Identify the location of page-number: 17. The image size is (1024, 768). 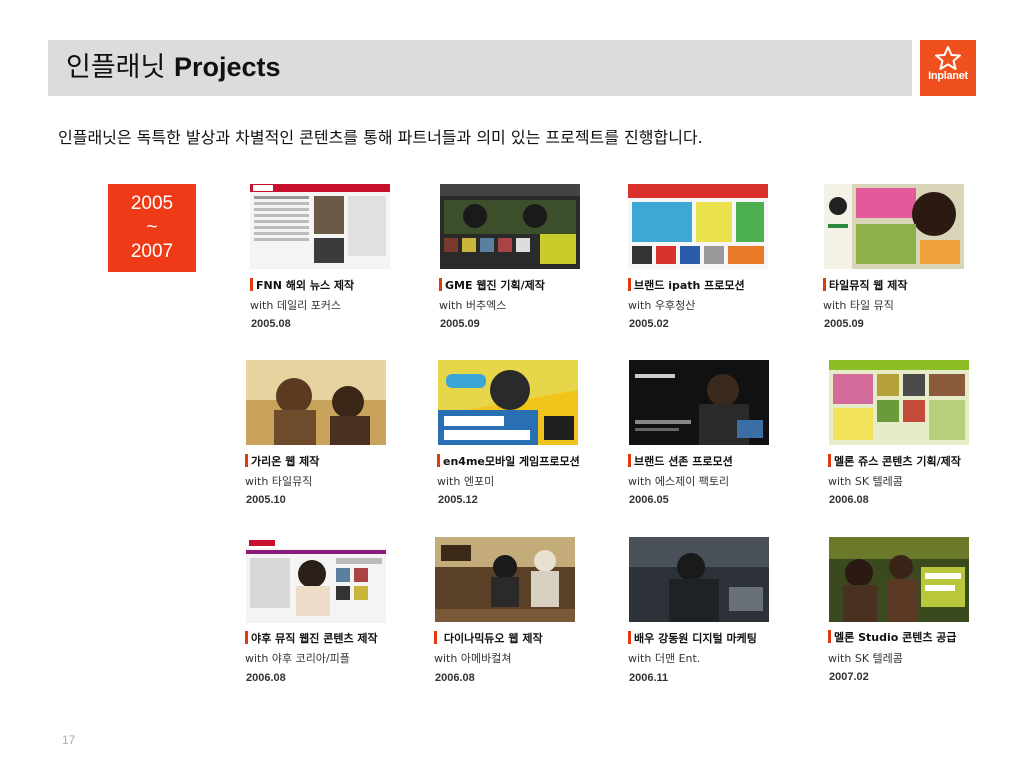
(69, 740).